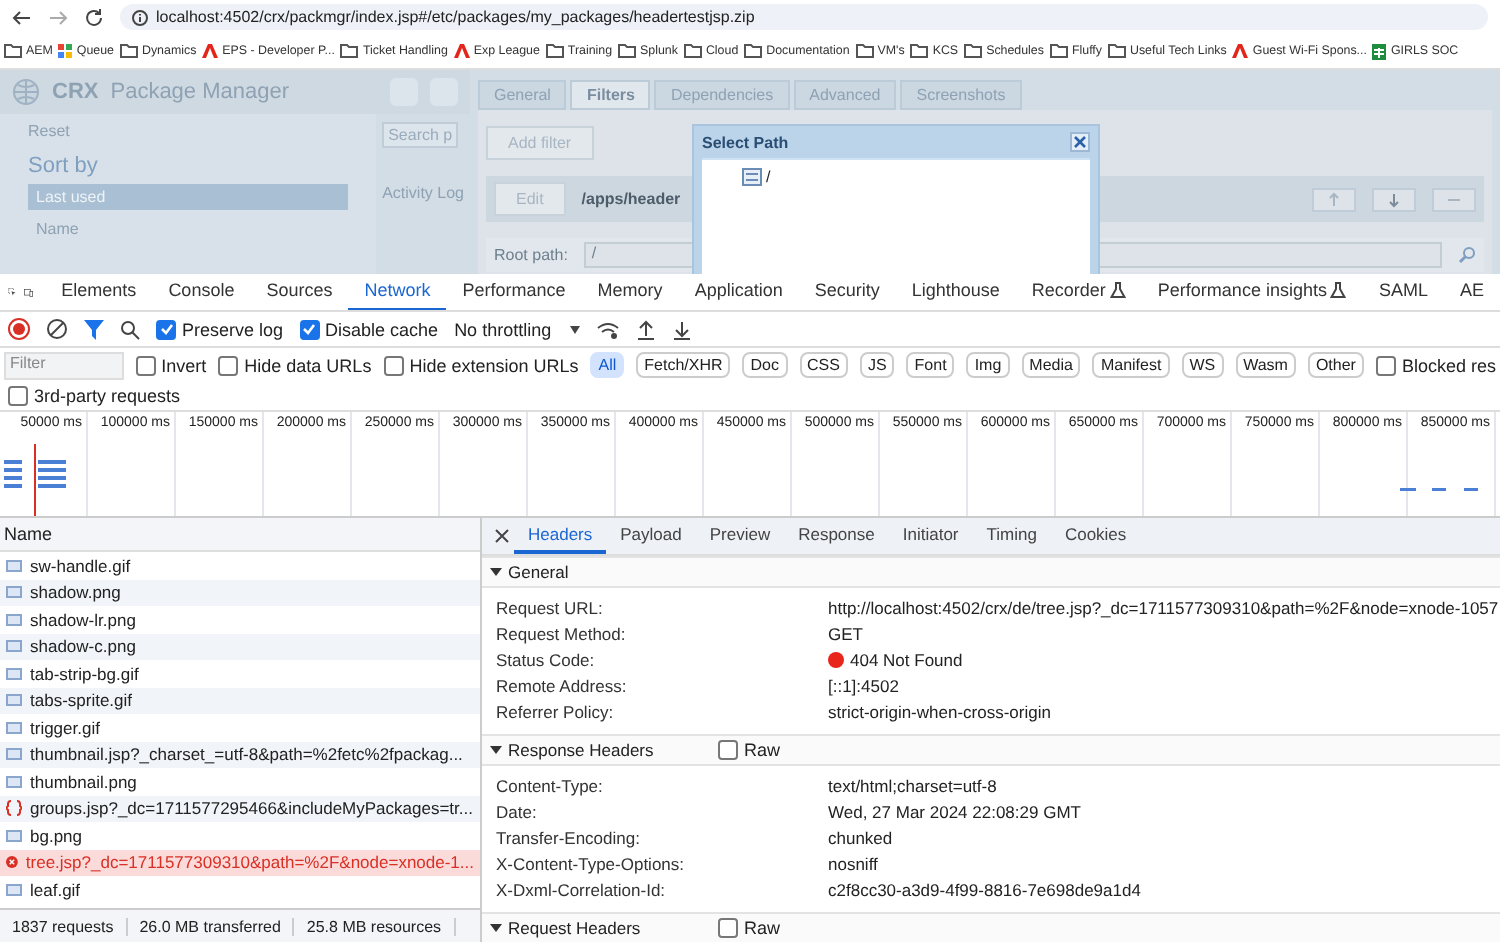 The image size is (1500, 942). I want to click on request-row: tab-strip-bg.gif, so click(240, 673).